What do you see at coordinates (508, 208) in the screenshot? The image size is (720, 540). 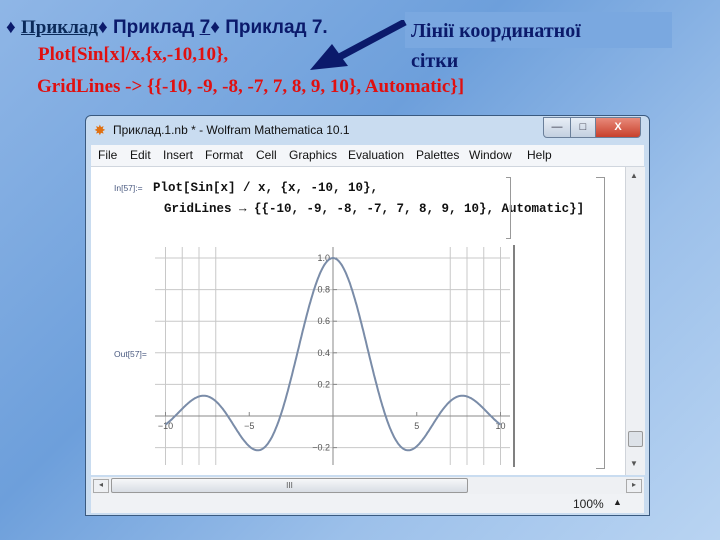 I see `cell-bracket` at bounding box center [508, 208].